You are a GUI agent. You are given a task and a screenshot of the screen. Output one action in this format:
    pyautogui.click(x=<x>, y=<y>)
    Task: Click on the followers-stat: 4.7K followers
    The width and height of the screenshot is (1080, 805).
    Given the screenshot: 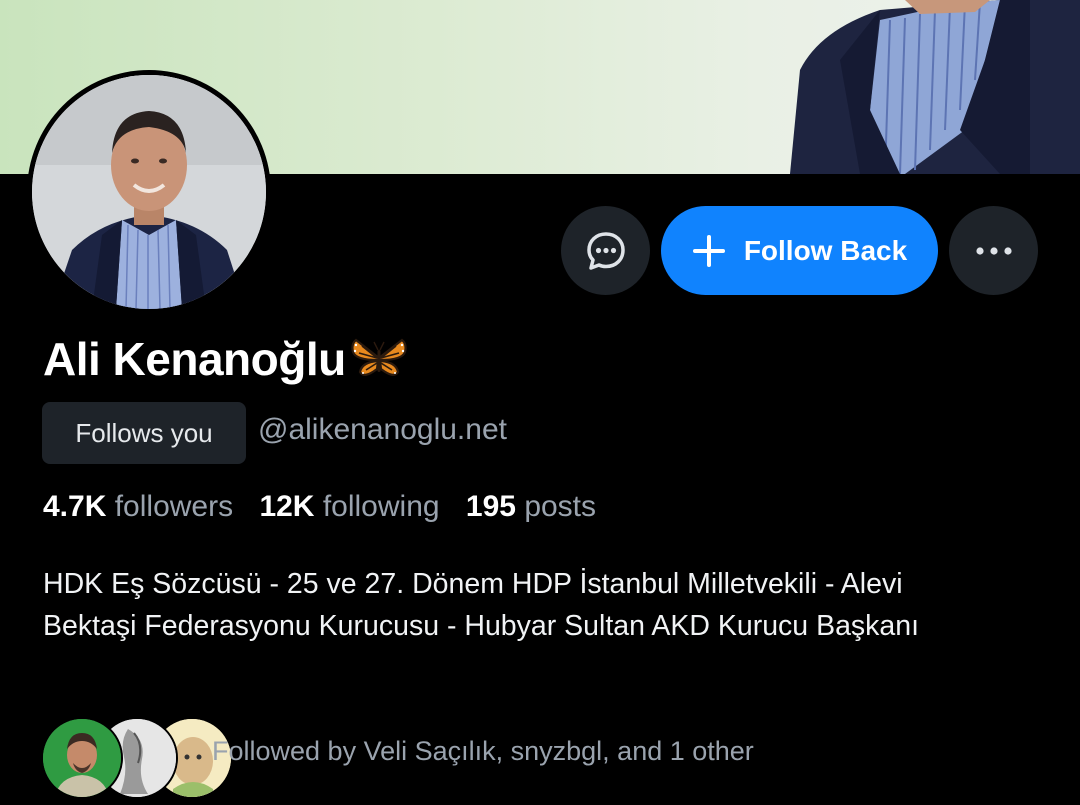 What is the action you would take?
    pyautogui.click(x=138, y=506)
    